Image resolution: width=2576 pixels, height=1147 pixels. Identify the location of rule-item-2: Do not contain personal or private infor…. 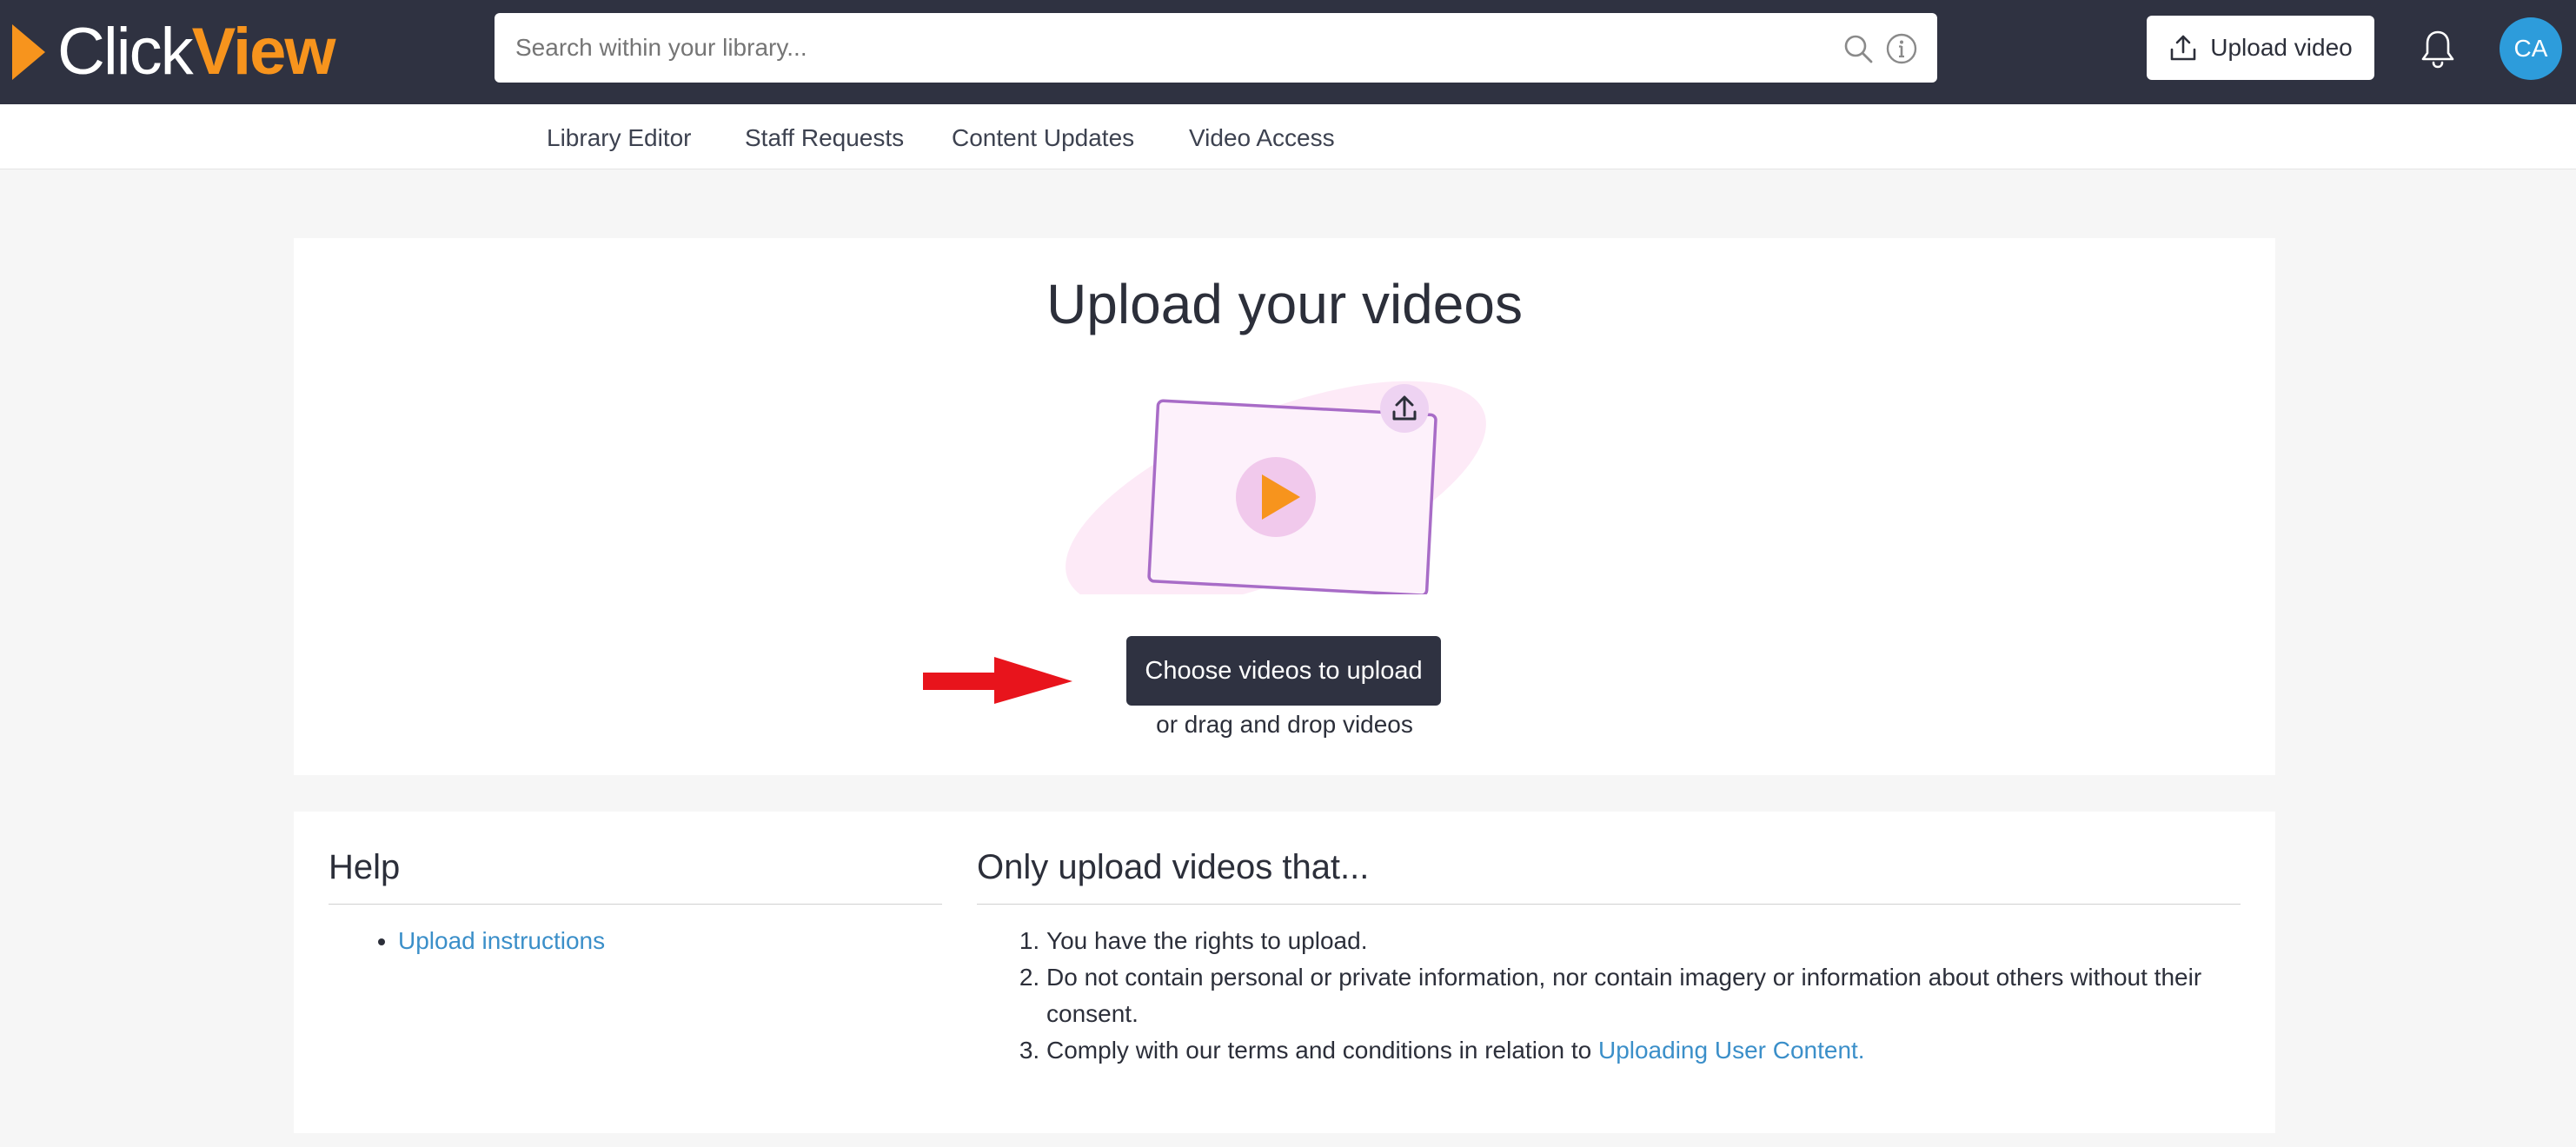
(1628, 995).